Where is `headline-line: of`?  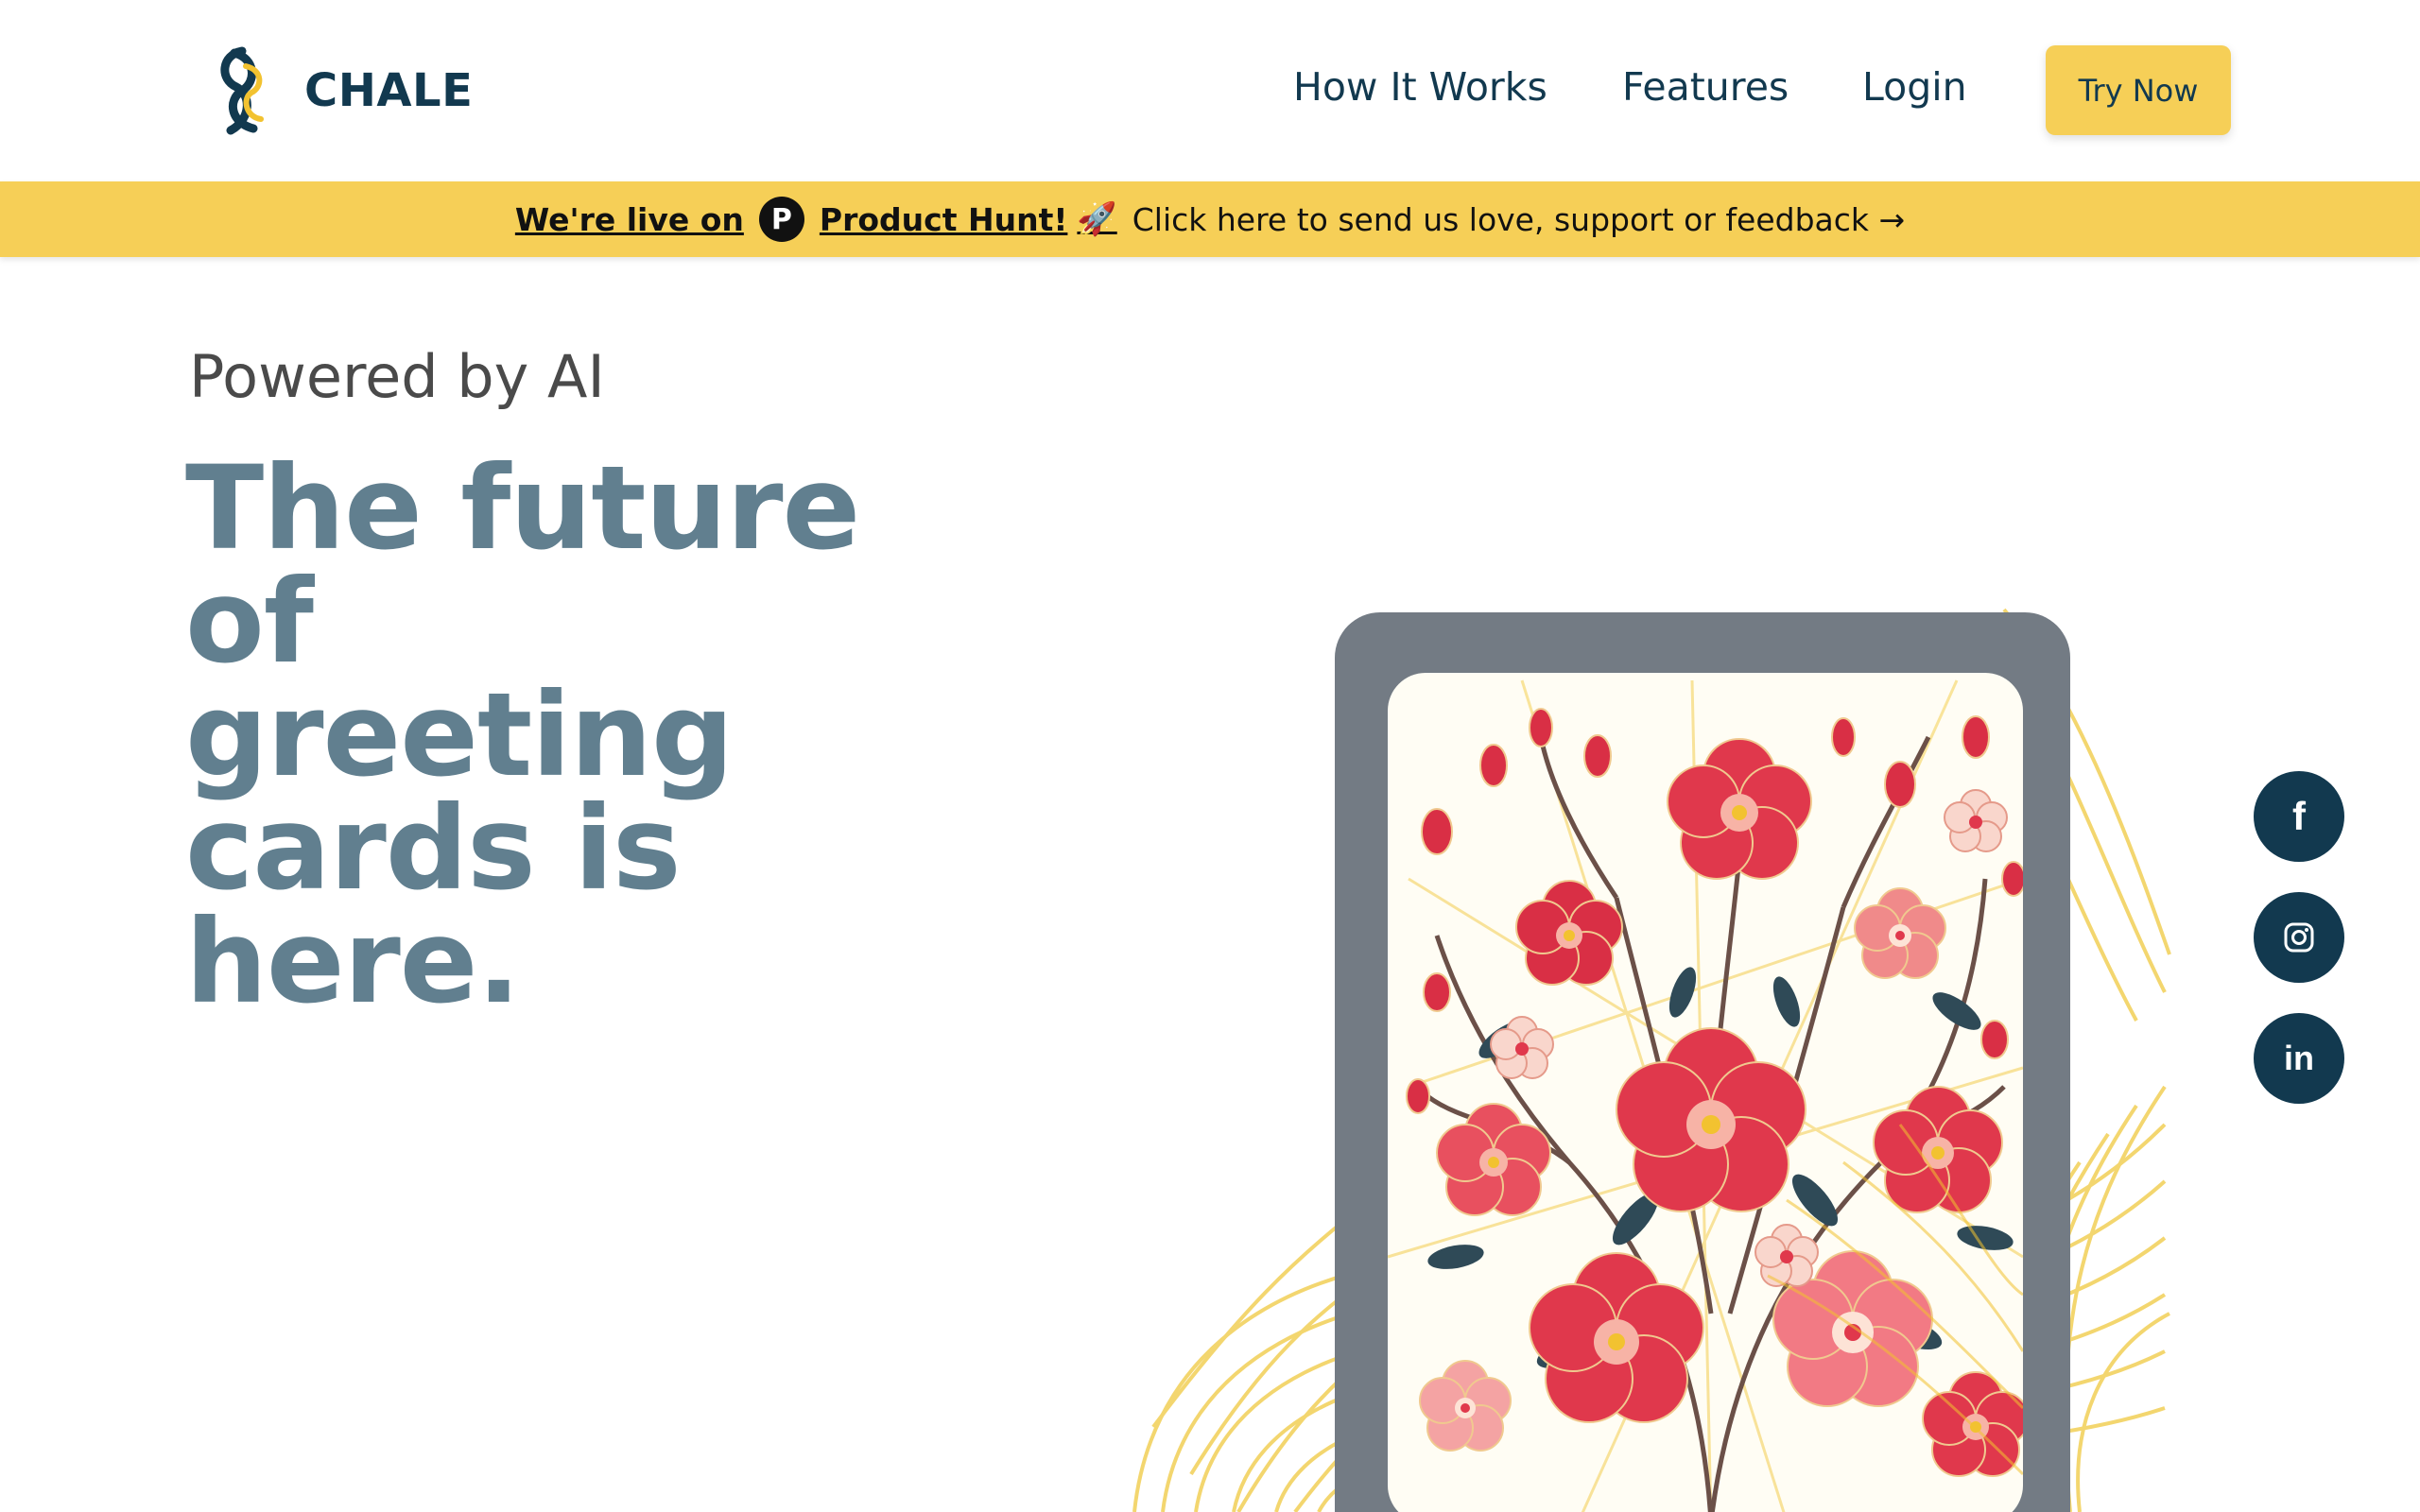 headline-line: of is located at coordinates (249, 622).